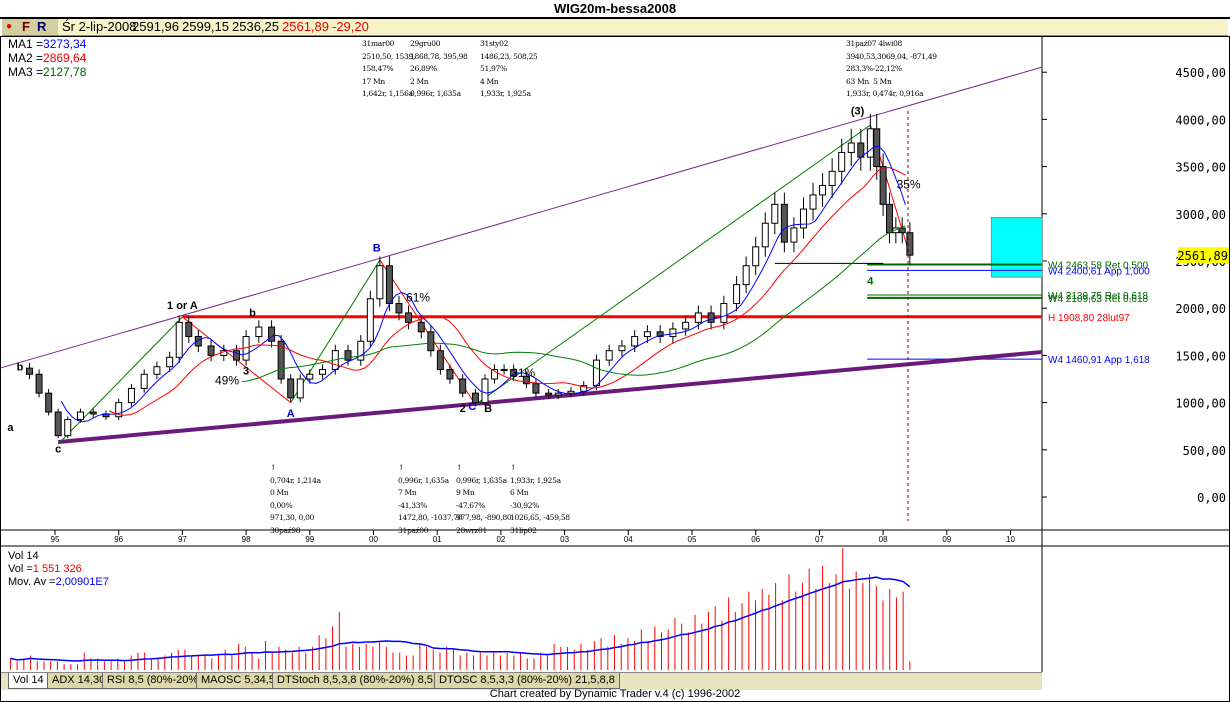 Image resolution: width=1230 pixels, height=702 pixels. Describe the element at coordinates (154, 681) in the screenshot. I see `tab-rsi: RSI 8,5 (80%-20%)` at that location.